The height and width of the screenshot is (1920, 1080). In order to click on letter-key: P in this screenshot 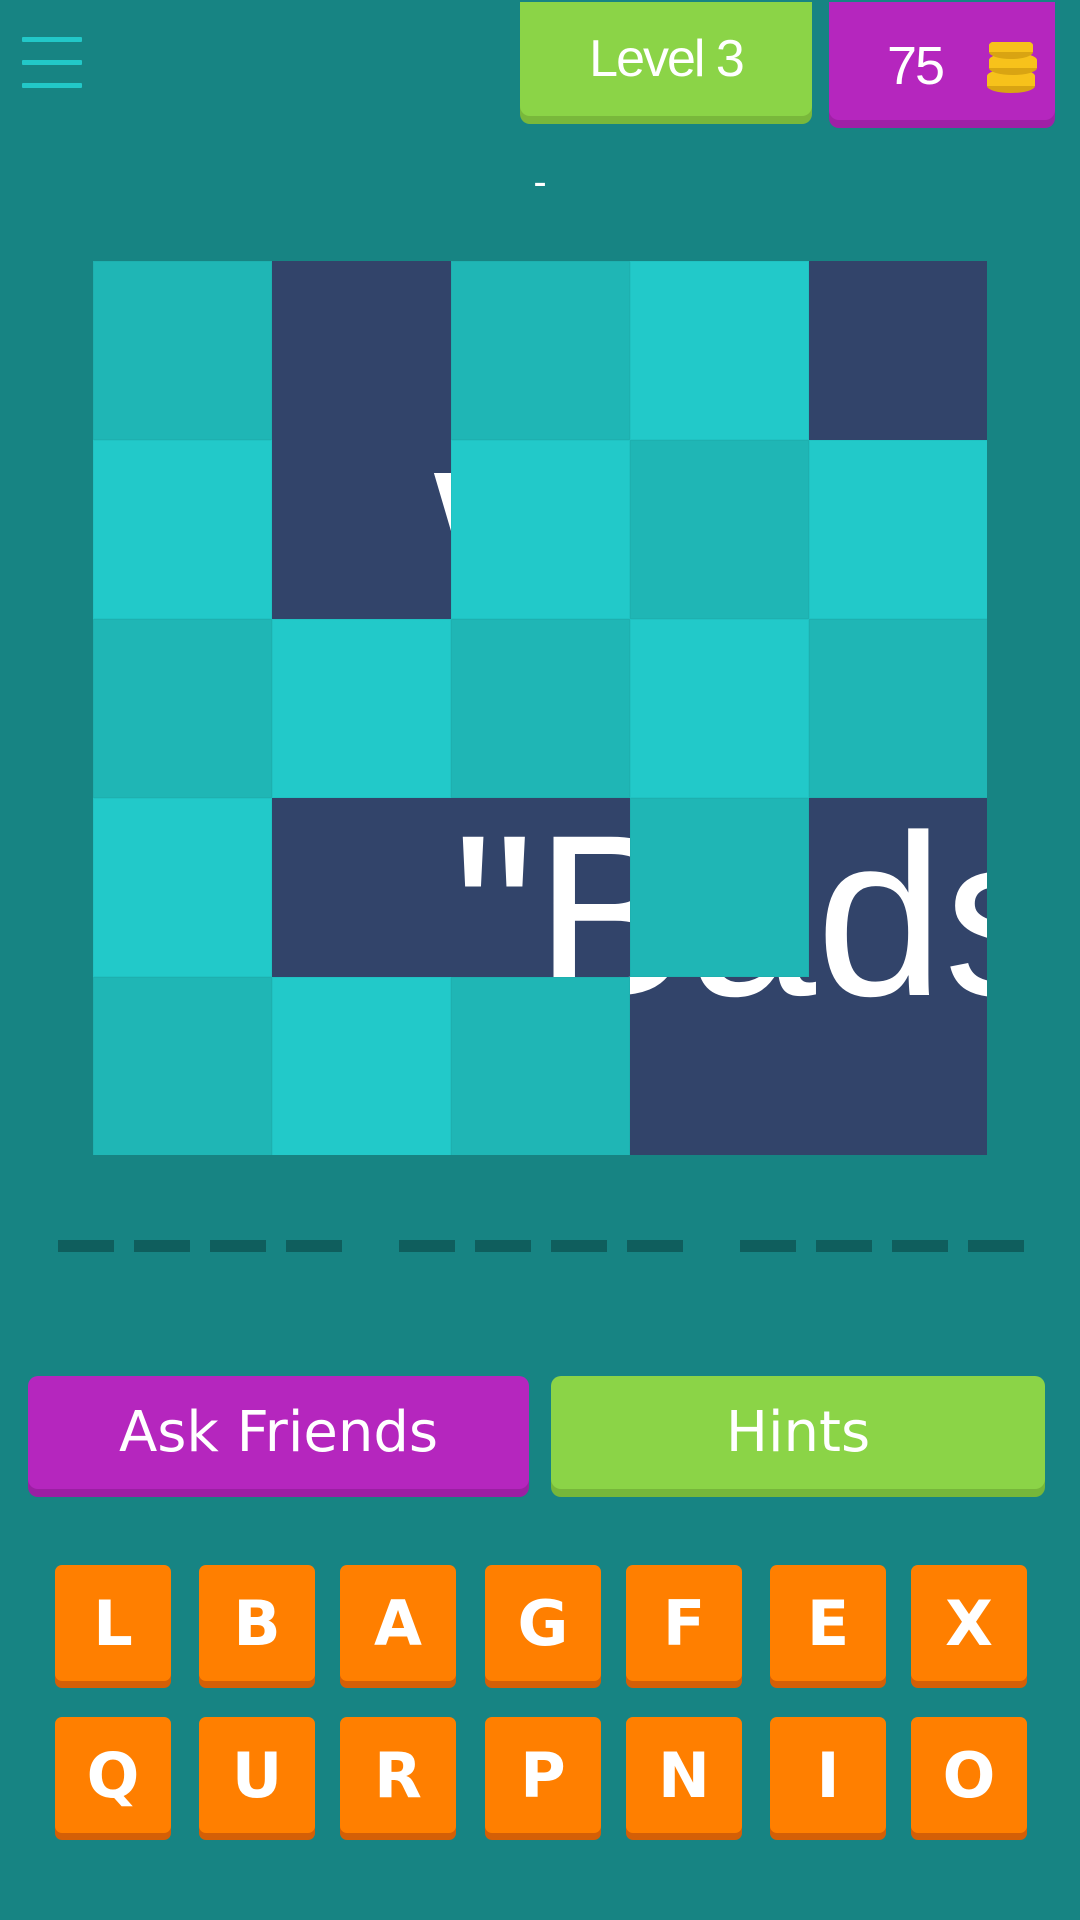, I will do `click(543, 1775)`.